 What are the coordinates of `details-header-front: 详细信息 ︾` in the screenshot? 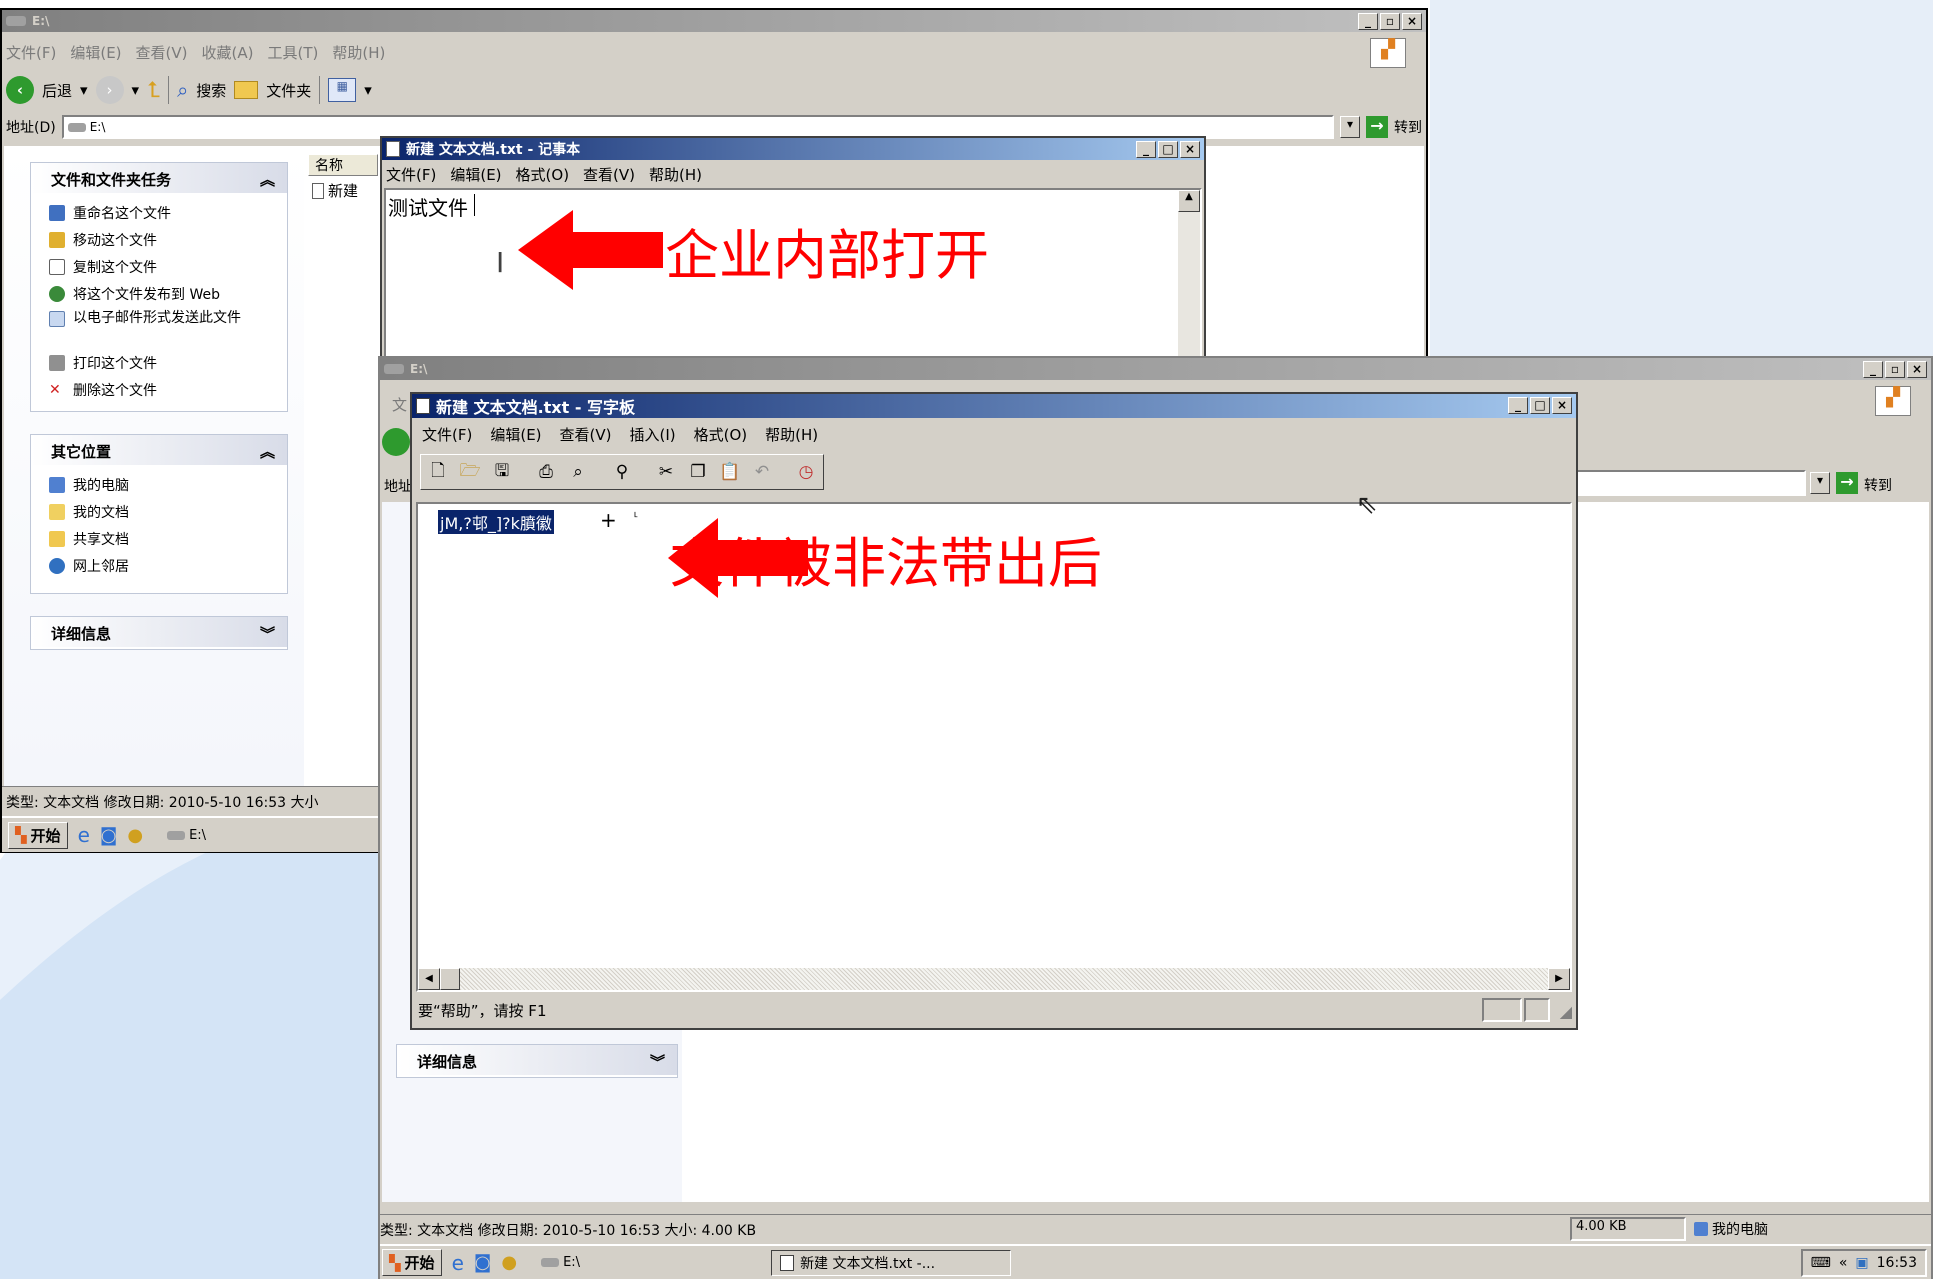 It's located at (537, 1060).